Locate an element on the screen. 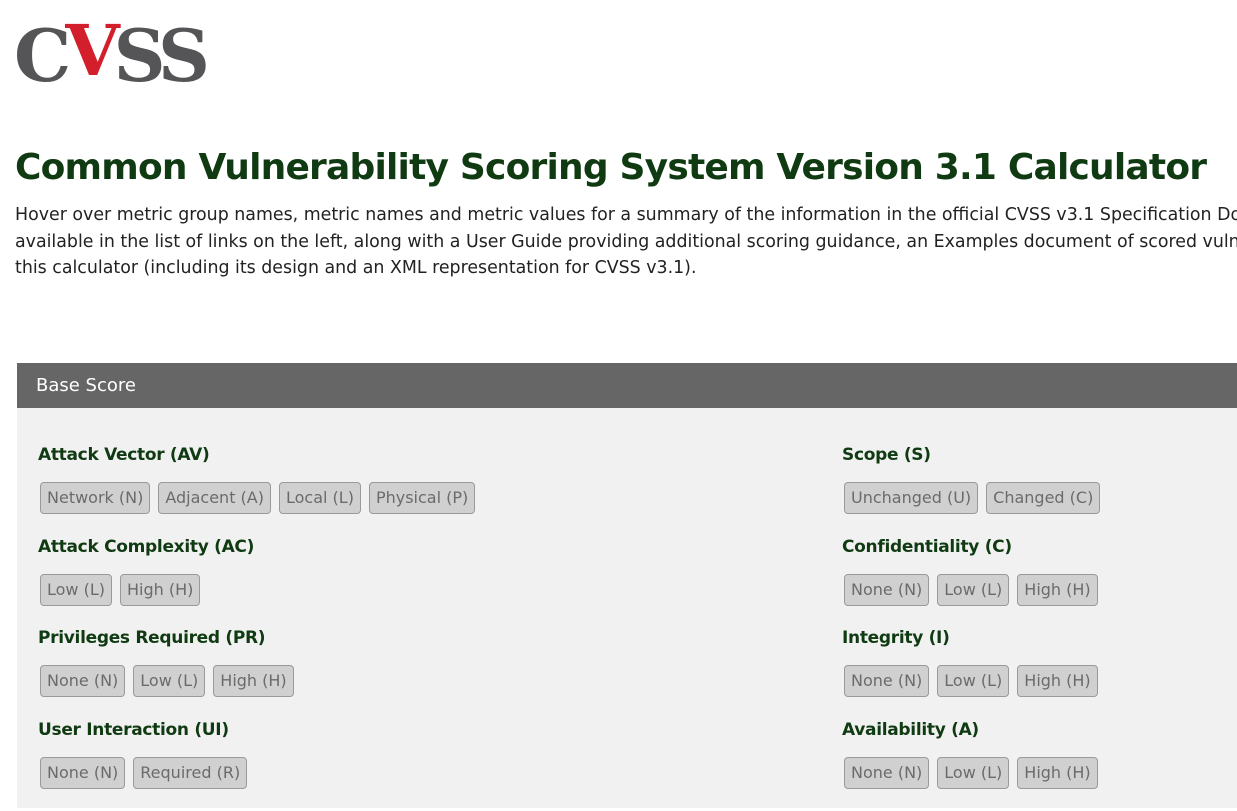 Image resolution: width=1237 pixels, height=811 pixels. metric-scope: Scope (S) Unchanged (U) Changed (C) is located at coordinates (1039, 491).